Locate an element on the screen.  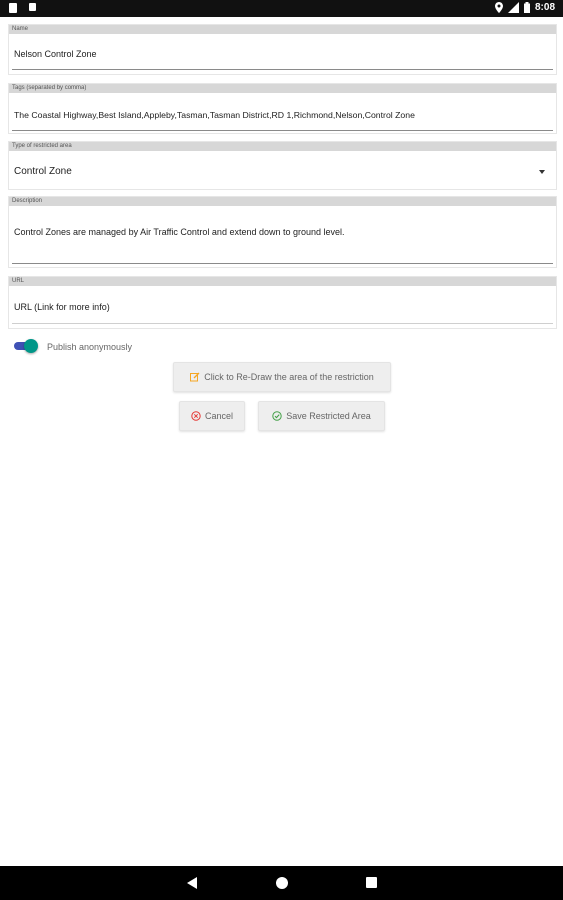
name-field: Name Nelson Control Zone is located at coordinates (282, 49).